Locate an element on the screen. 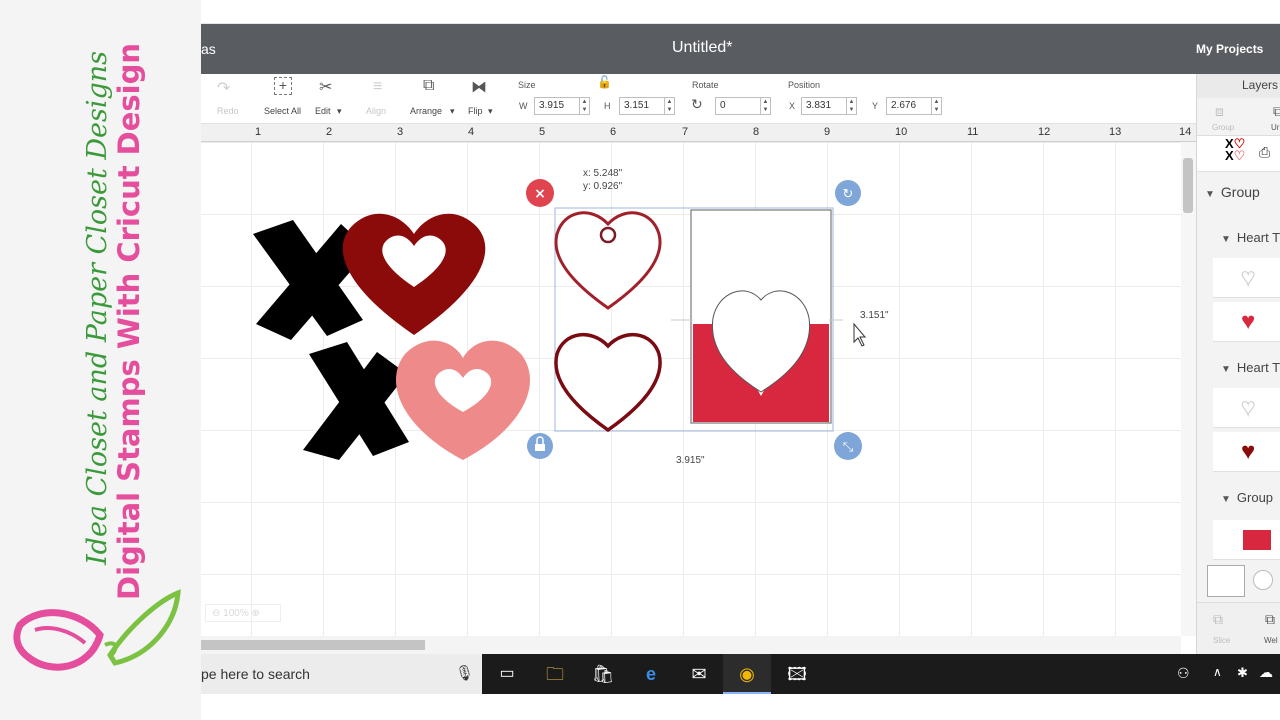 The height and width of the screenshot is (720, 1280). mail-icon: ✉ is located at coordinates (699, 674).